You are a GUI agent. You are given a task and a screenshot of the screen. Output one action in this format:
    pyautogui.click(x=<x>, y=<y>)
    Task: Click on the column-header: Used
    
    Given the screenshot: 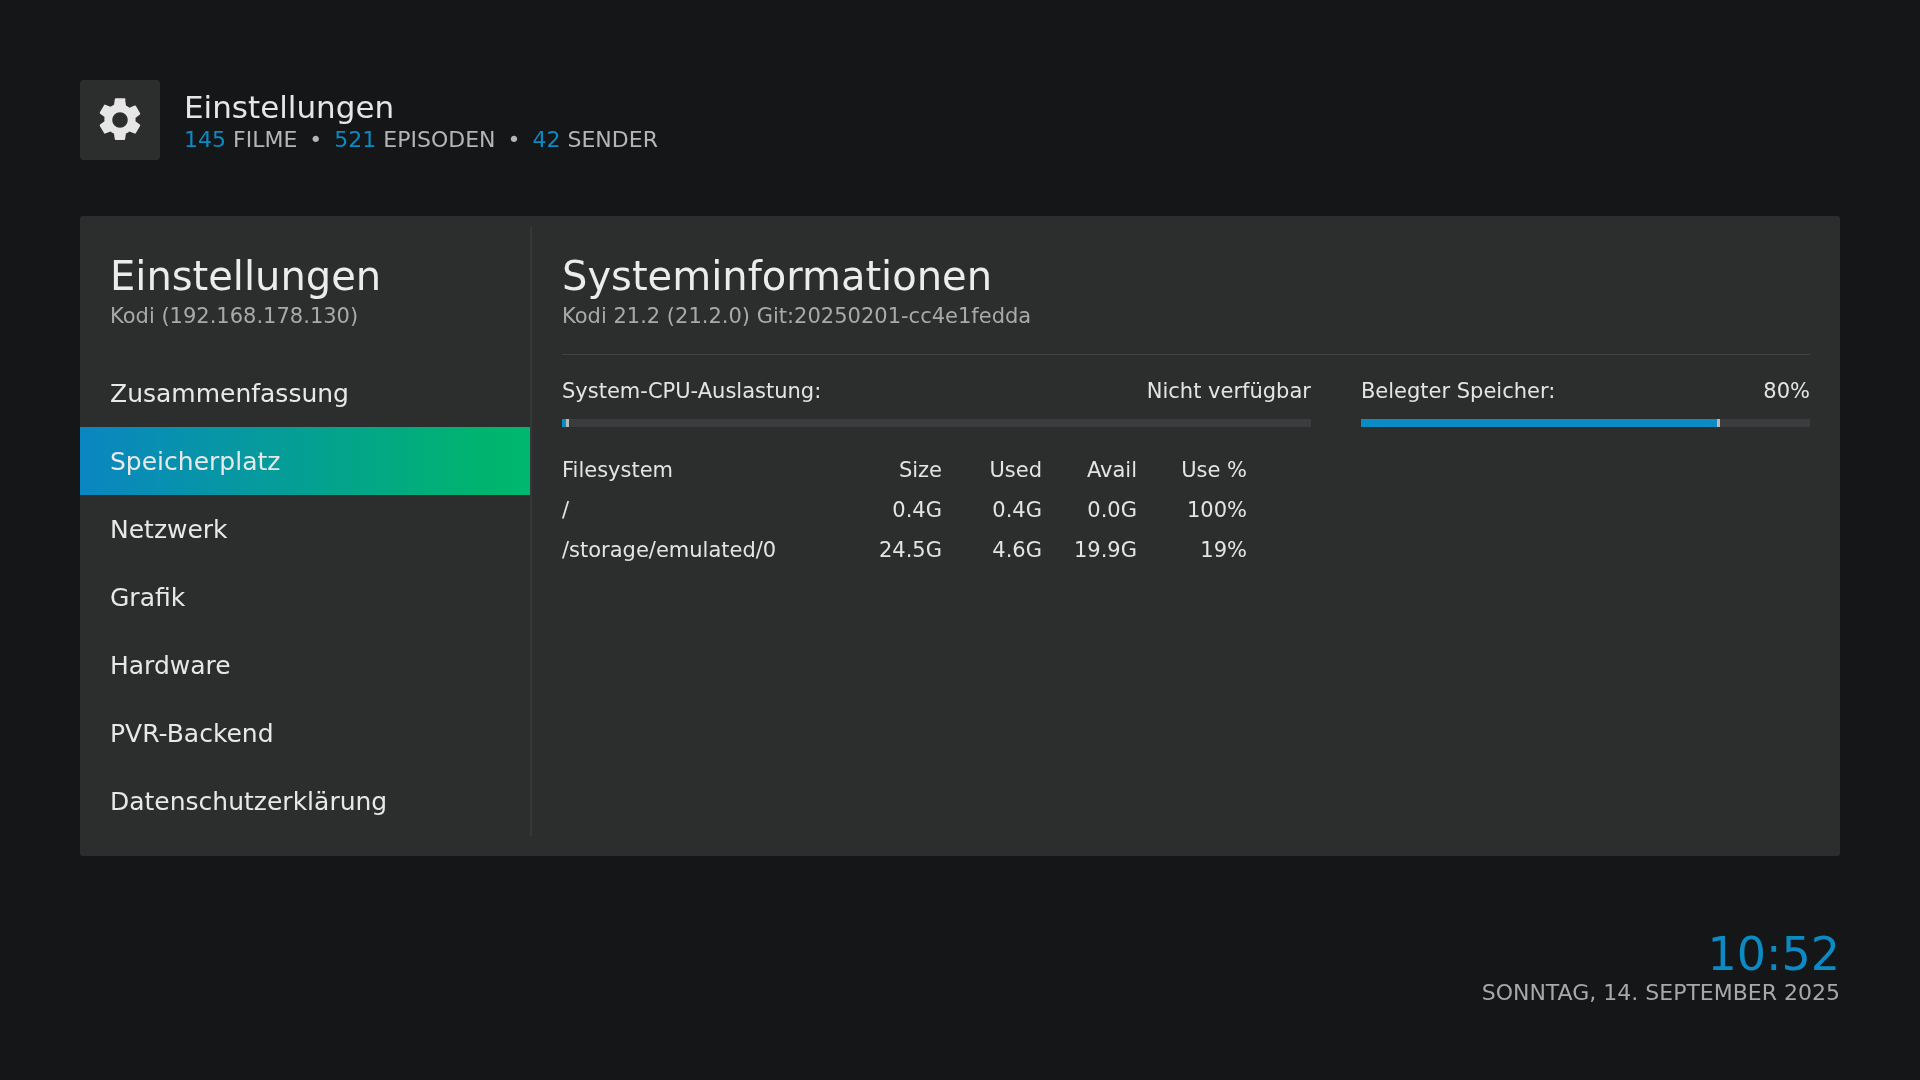 What is the action you would take?
    pyautogui.click(x=1015, y=470)
    